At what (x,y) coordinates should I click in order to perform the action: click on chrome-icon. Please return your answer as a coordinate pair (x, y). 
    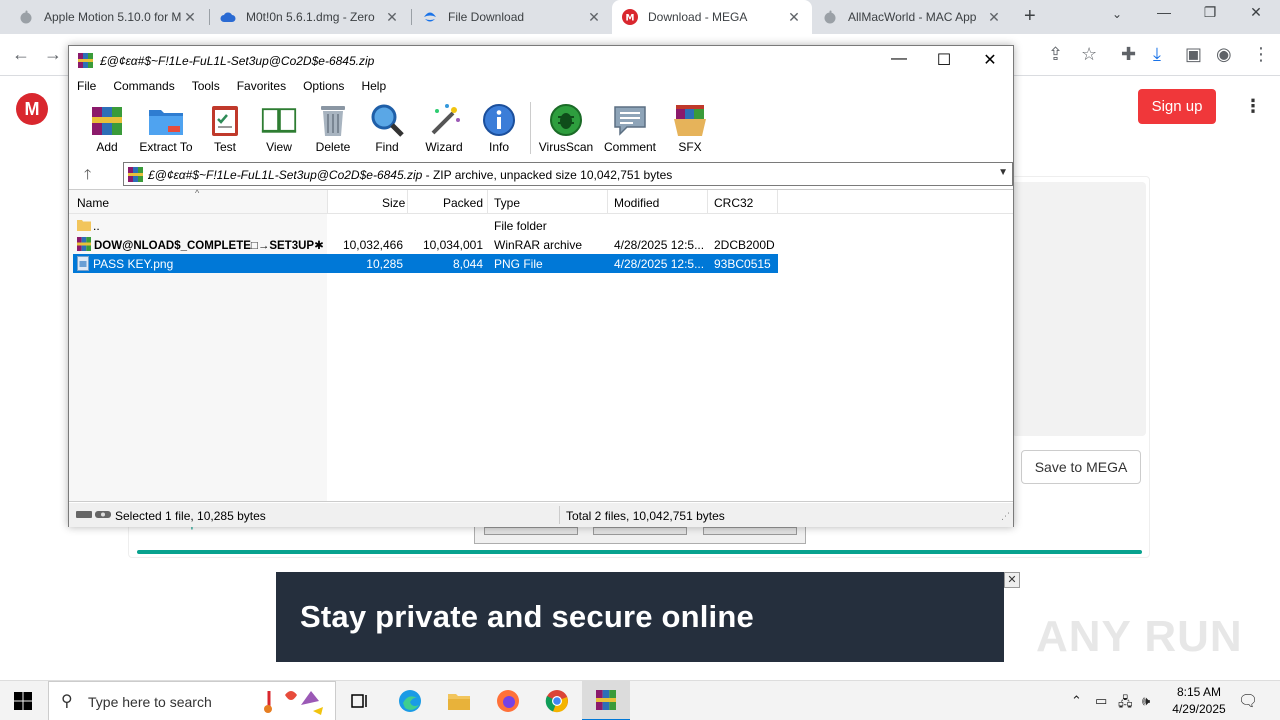
    Looking at the image, I should click on (557, 700).